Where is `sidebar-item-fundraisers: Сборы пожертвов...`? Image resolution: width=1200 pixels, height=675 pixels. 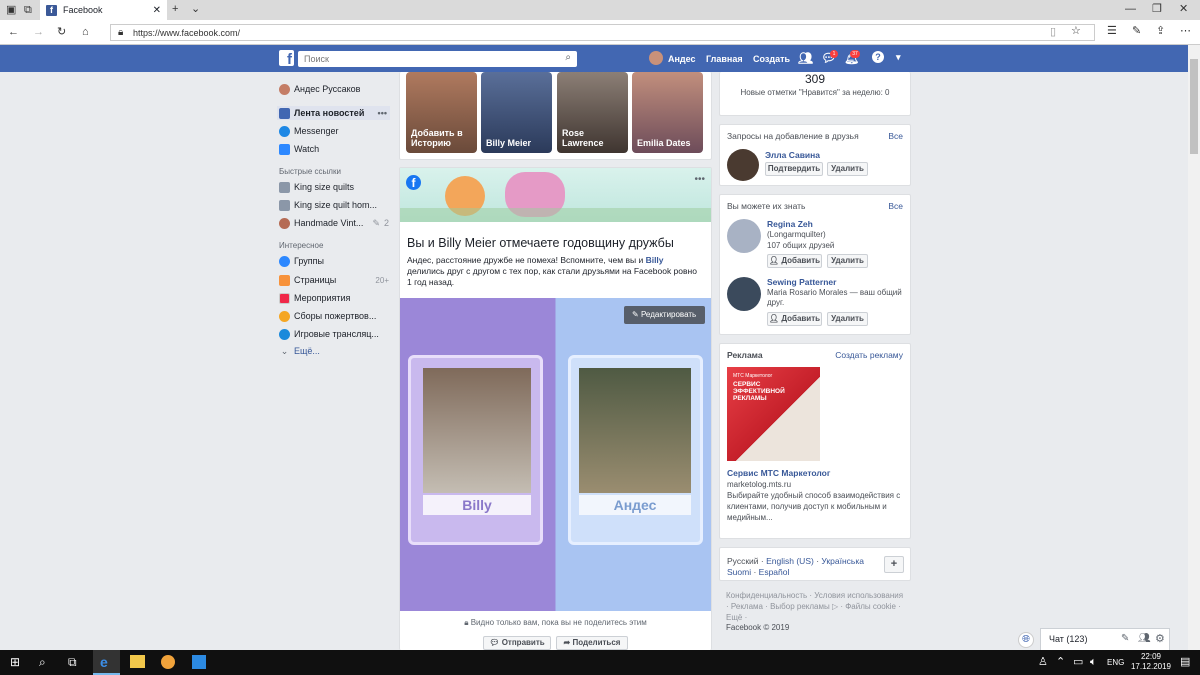
sidebar-item-fundraisers: Сборы пожертвов... is located at coordinates (334, 316).